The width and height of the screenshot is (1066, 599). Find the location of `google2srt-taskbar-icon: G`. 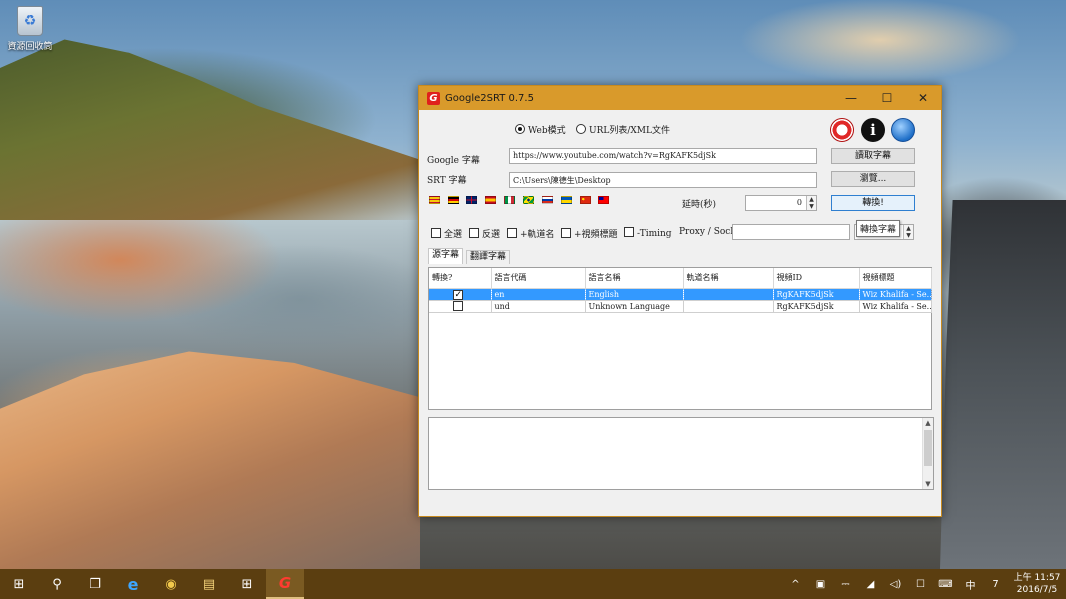

google2srt-taskbar-icon: G is located at coordinates (285, 584).